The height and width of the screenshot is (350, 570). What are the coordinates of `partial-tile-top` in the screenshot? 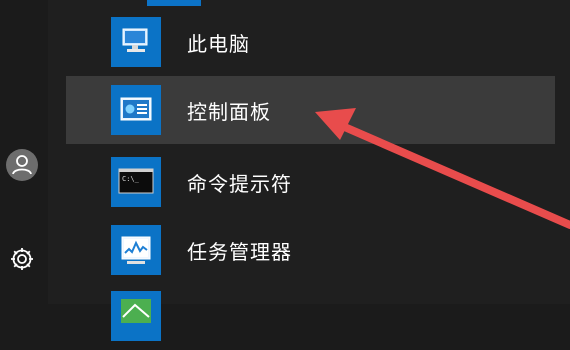 It's located at (174, 3).